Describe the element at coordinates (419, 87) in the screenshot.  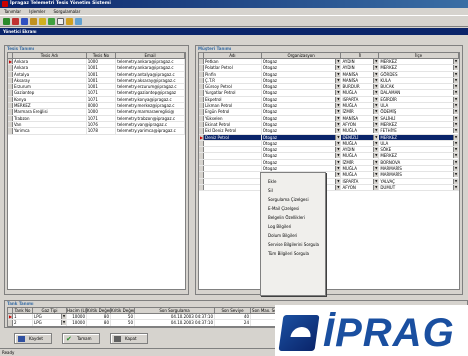
I see `table-cell-combo: BUCAK` at that location.